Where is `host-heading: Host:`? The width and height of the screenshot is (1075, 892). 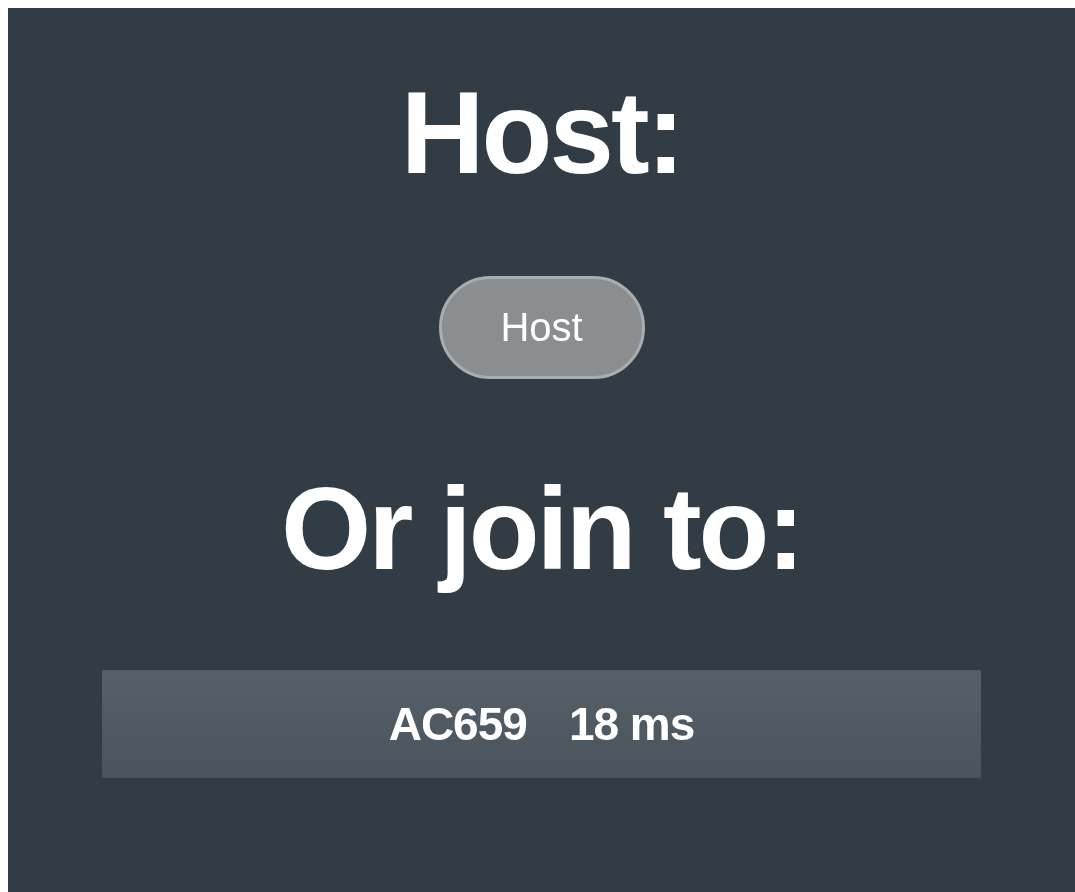
host-heading: Host: is located at coordinates (541, 133).